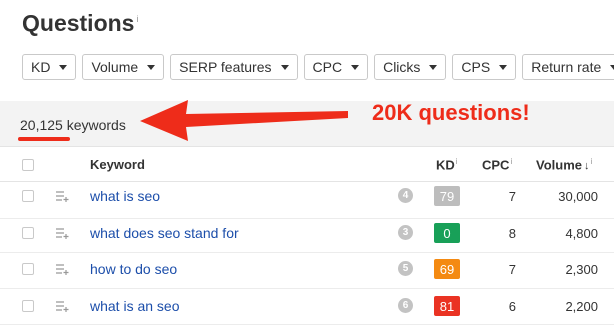 The width and height of the screenshot is (614, 330). Describe the element at coordinates (511, 161) in the screenshot. I see `cpc-info-icon: i` at that location.